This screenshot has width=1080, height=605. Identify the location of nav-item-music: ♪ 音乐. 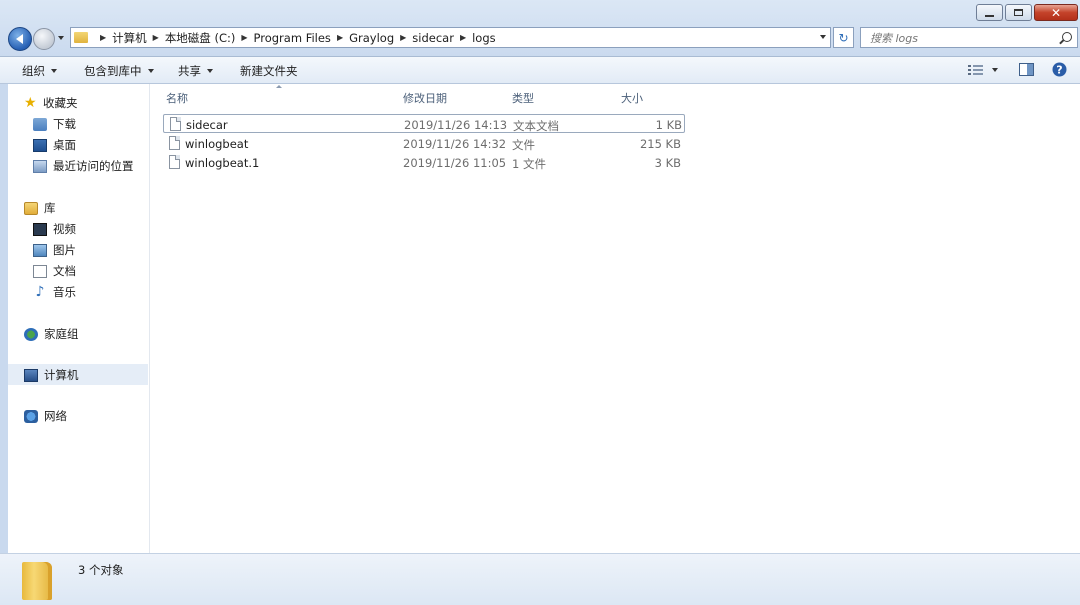
(54, 292).